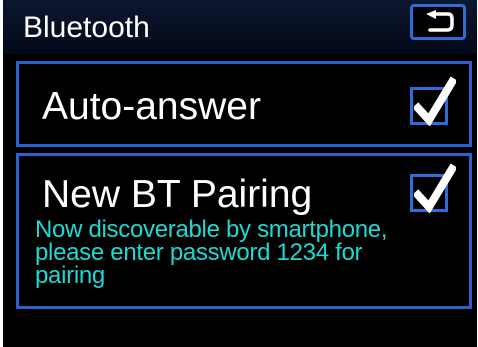 The image size is (478, 347). Describe the element at coordinates (151, 106) in the screenshot. I see `auto-answer-label: Auto-answer` at that location.